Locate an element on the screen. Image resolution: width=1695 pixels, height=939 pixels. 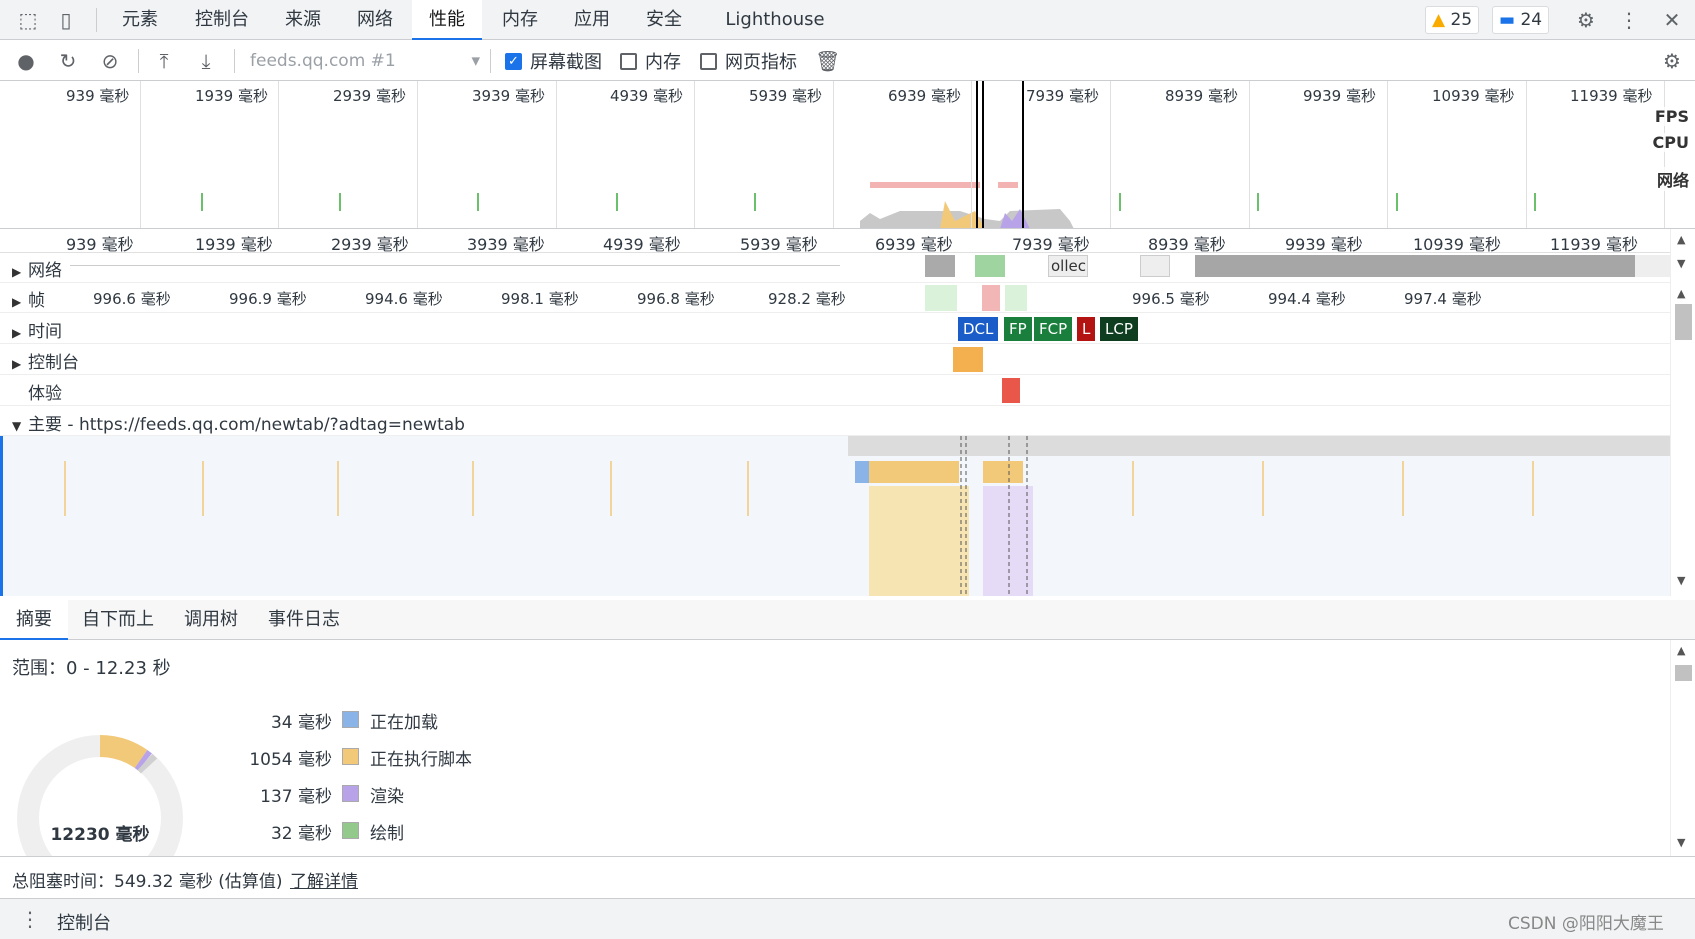
device-toolbar-icon: ▯ is located at coordinates (66, 20).